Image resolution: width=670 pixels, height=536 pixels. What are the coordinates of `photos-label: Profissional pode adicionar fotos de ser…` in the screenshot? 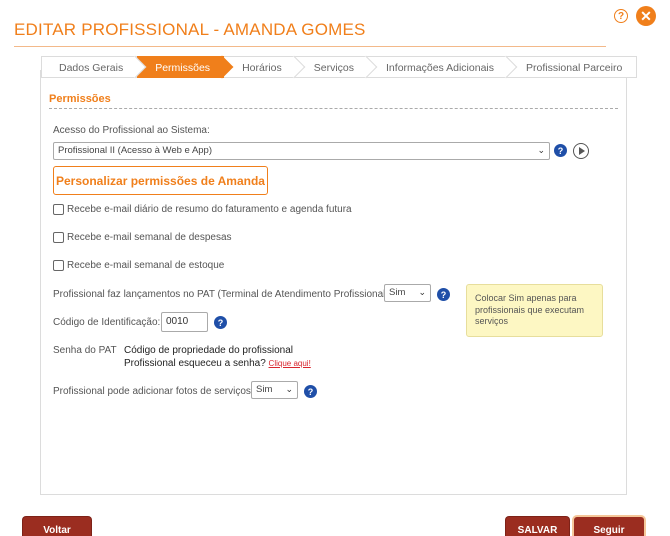 It's located at (153, 391).